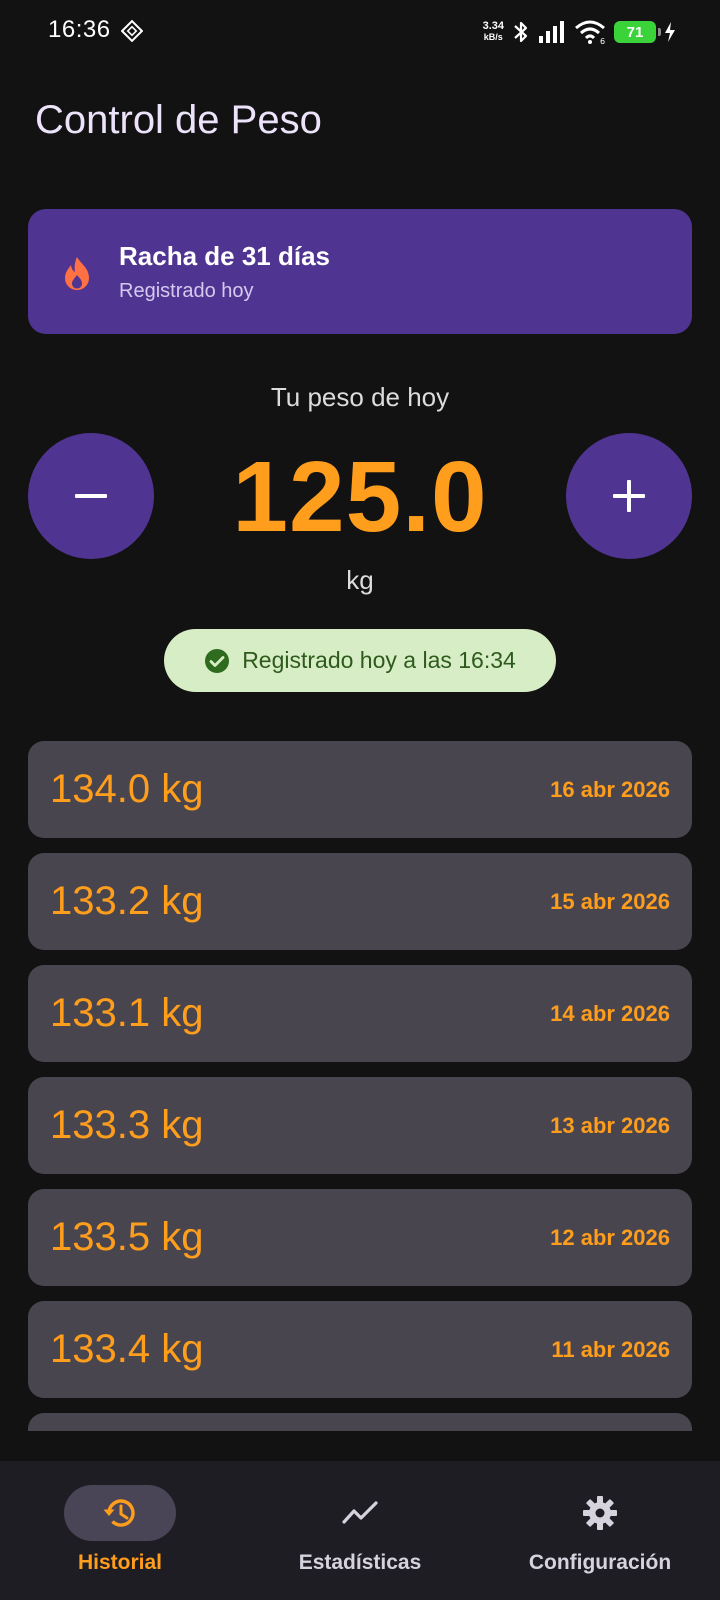 The width and height of the screenshot is (720, 1600). Describe the element at coordinates (132, 31) in the screenshot. I see `notification-icon` at that location.